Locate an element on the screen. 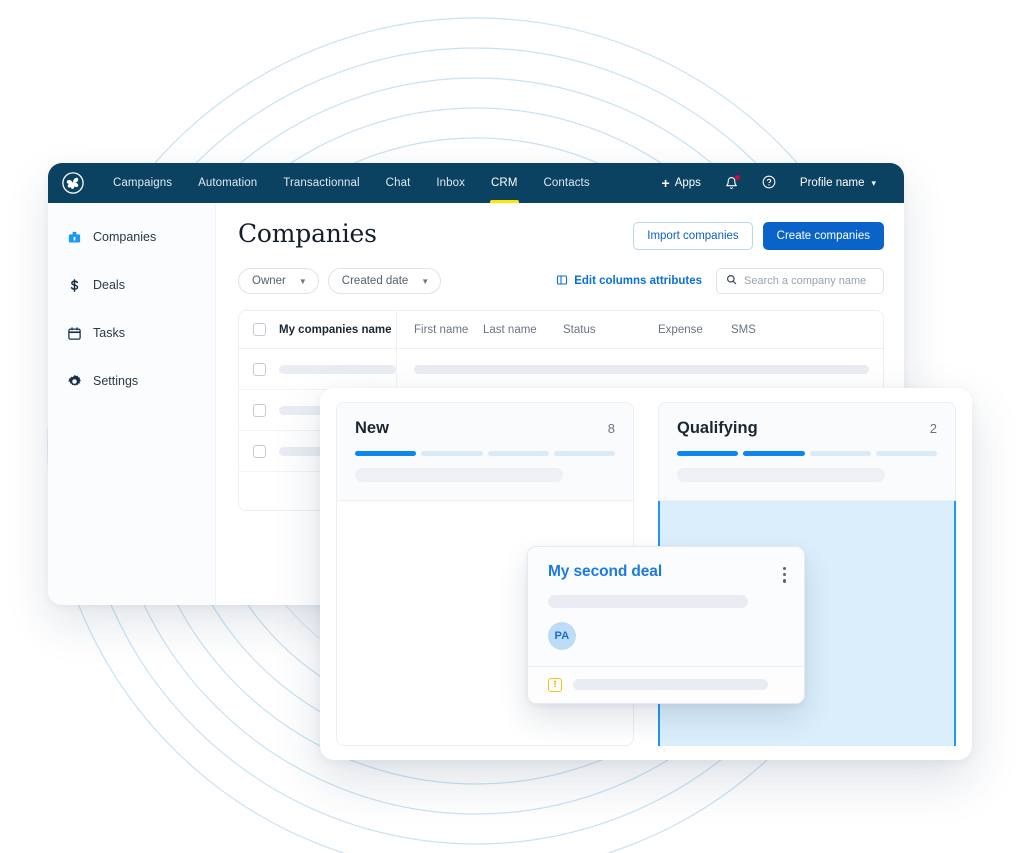 Image resolution: width=1024 pixels, height=853 pixels. avatar: PA is located at coordinates (562, 635).